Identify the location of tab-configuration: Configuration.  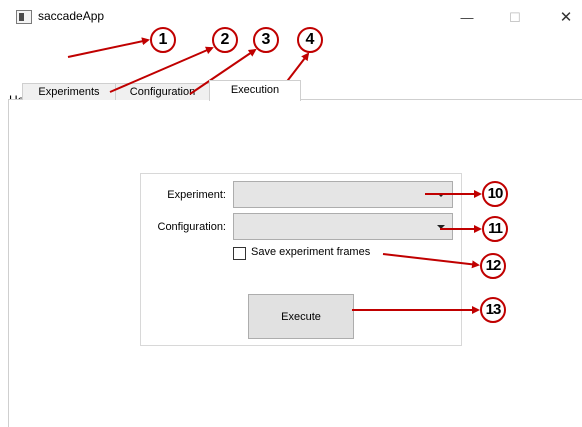
(162, 91).